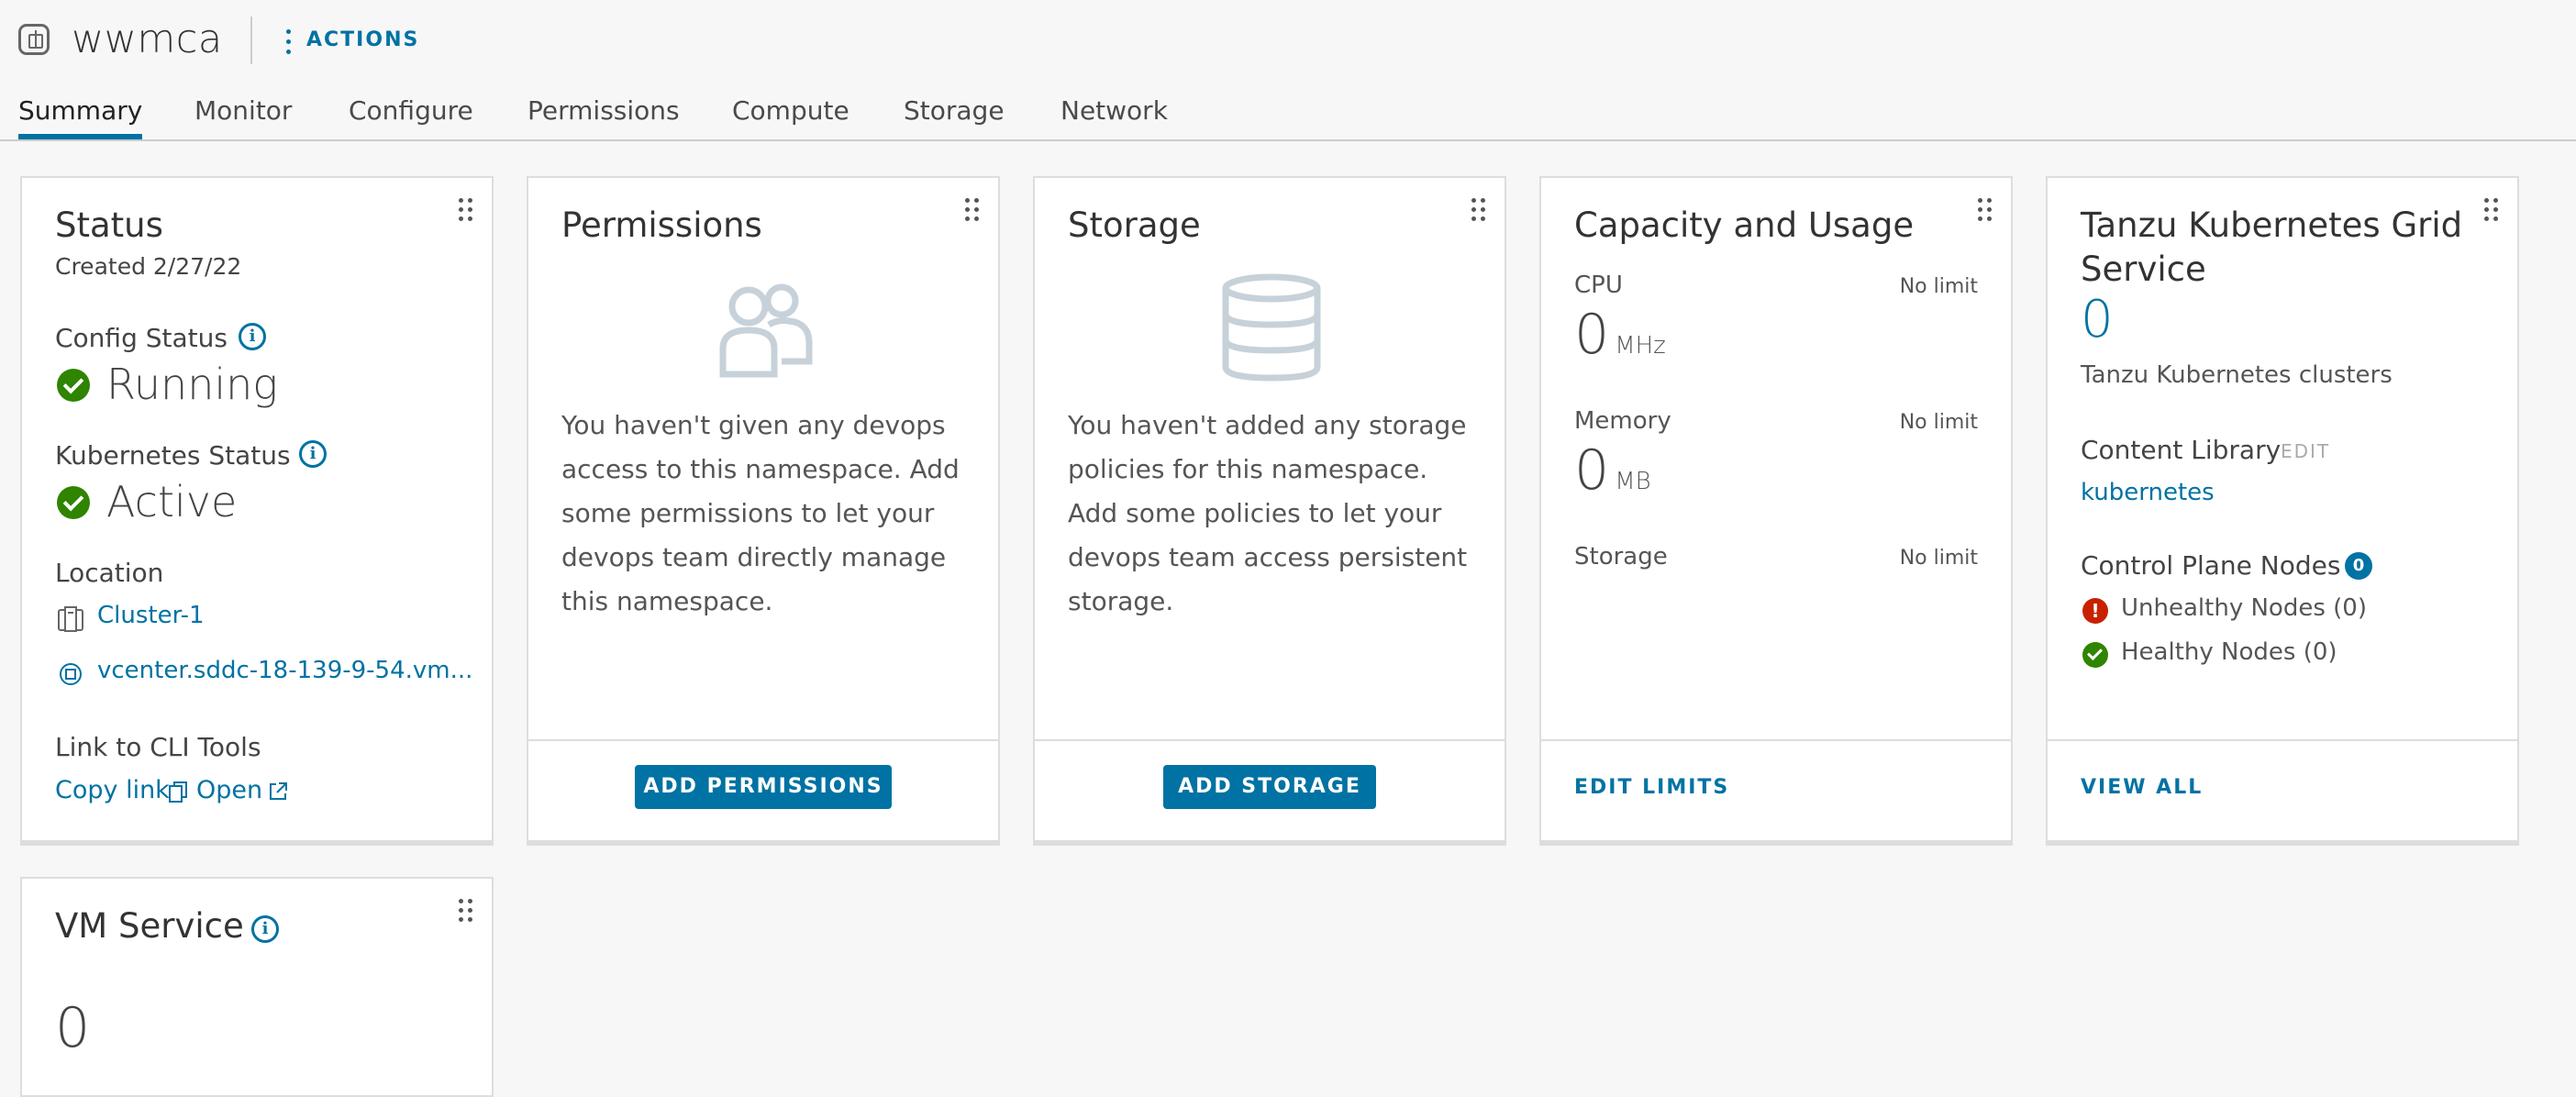 The height and width of the screenshot is (1097, 2576). Describe the element at coordinates (411, 116) in the screenshot. I see `tab-configure: Configure` at that location.